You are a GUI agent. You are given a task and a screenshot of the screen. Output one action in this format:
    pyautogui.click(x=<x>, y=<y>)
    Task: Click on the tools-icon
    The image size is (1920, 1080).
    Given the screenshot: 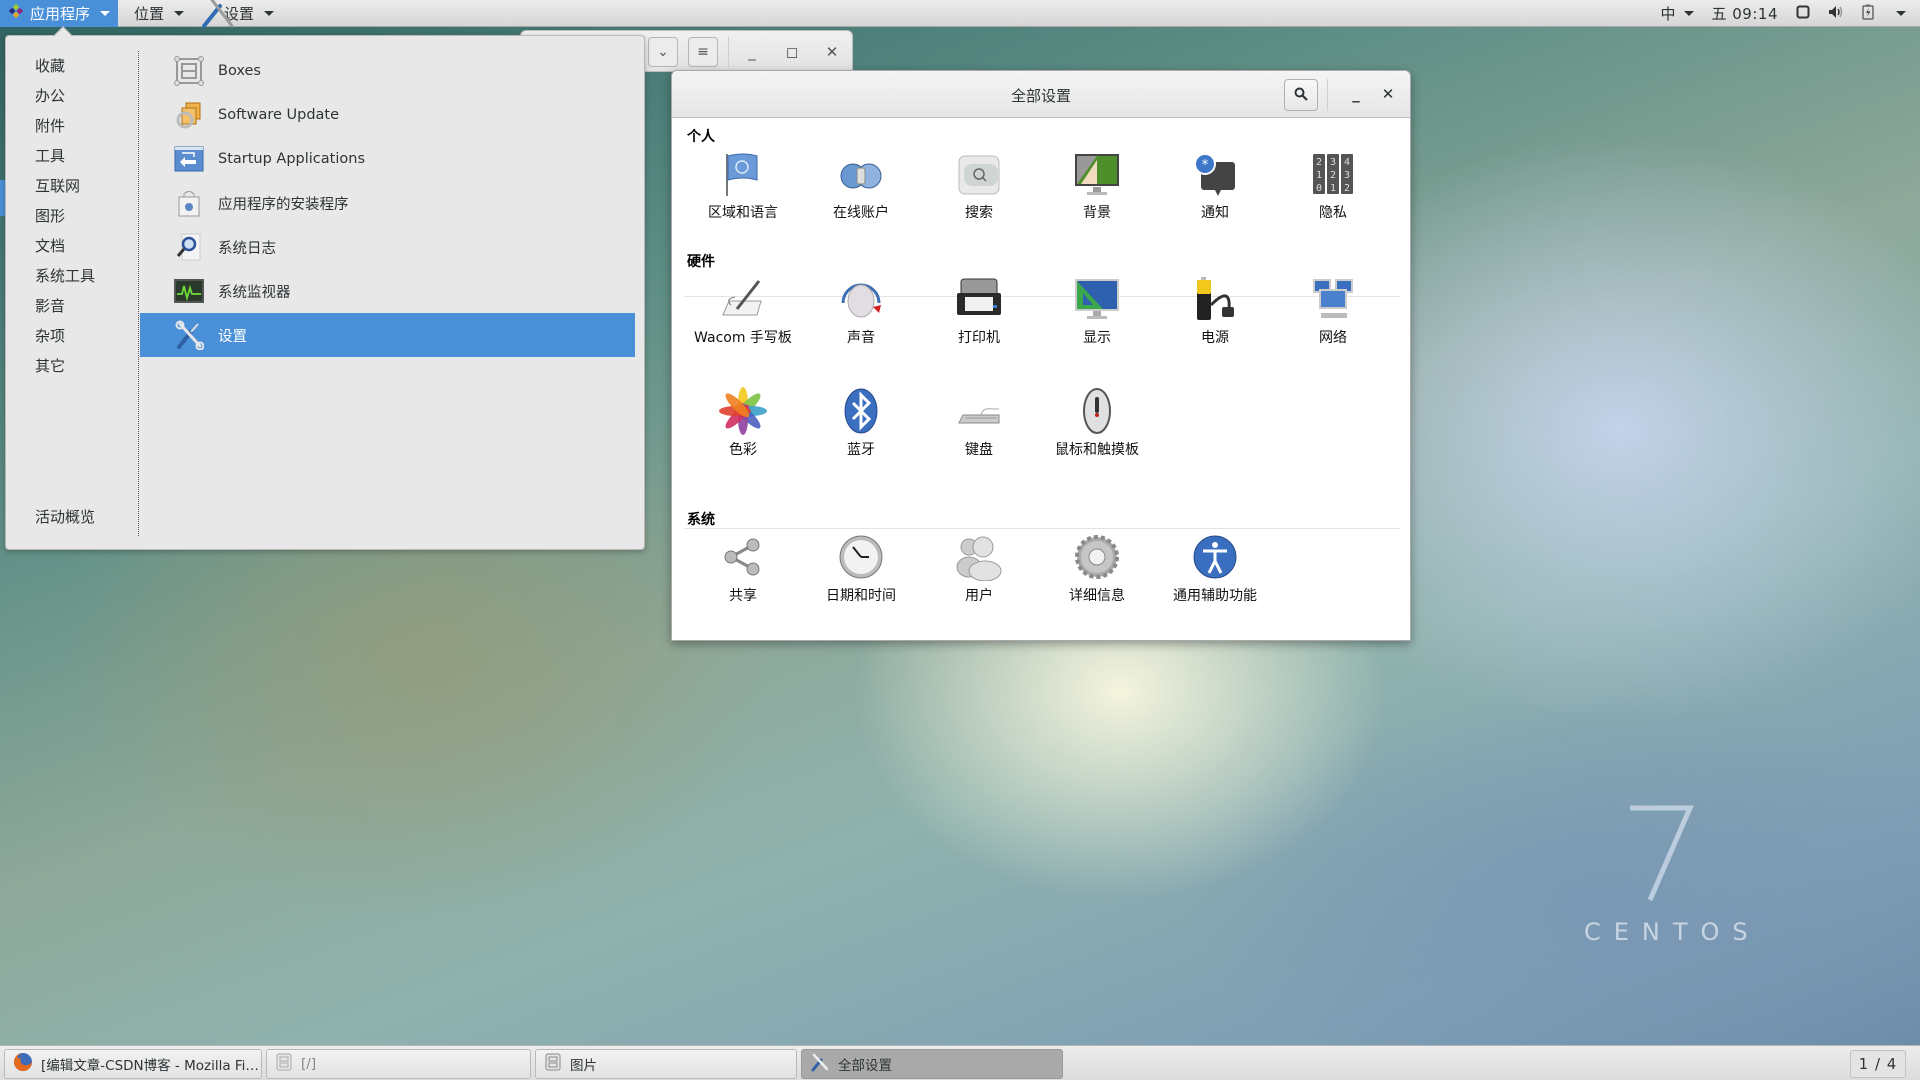 What is the action you would take?
    pyautogui.click(x=218, y=16)
    